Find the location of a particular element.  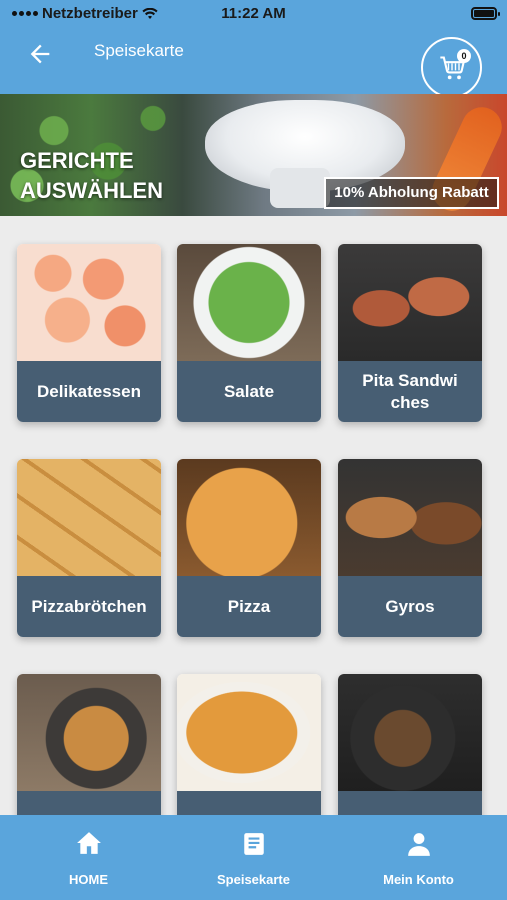

tab-home: HOME is located at coordinates (88, 857).